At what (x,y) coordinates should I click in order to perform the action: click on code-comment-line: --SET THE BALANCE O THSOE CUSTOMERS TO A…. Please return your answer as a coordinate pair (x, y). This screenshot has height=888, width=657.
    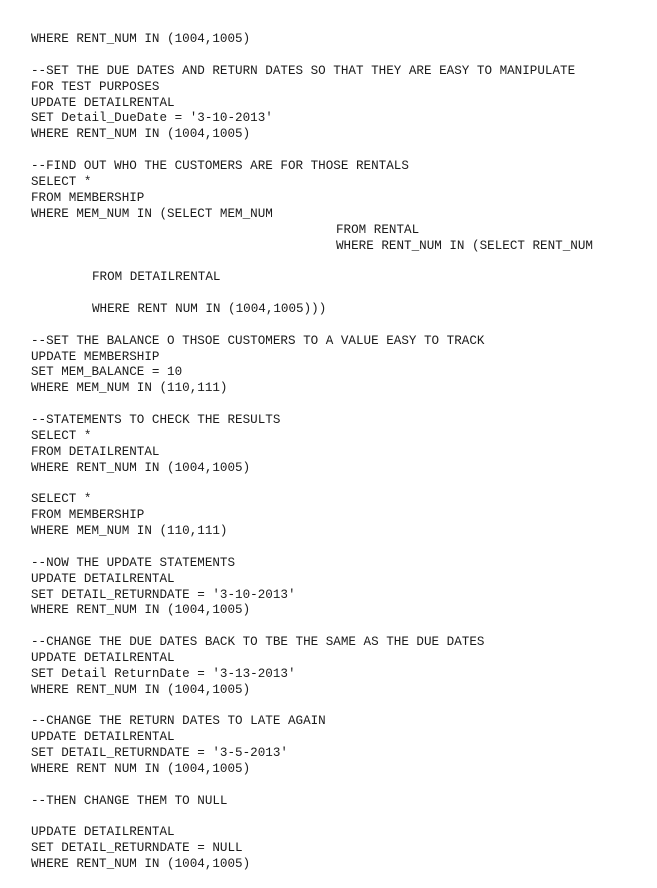
    Looking at the image, I should click on (258, 341).